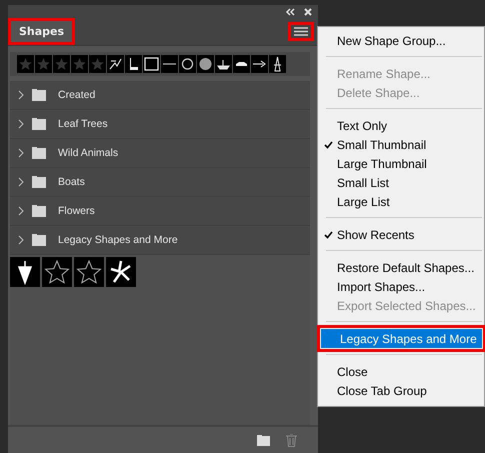 Image resolution: width=485 pixels, height=453 pixels. I want to click on menu-icon, so click(301, 31).